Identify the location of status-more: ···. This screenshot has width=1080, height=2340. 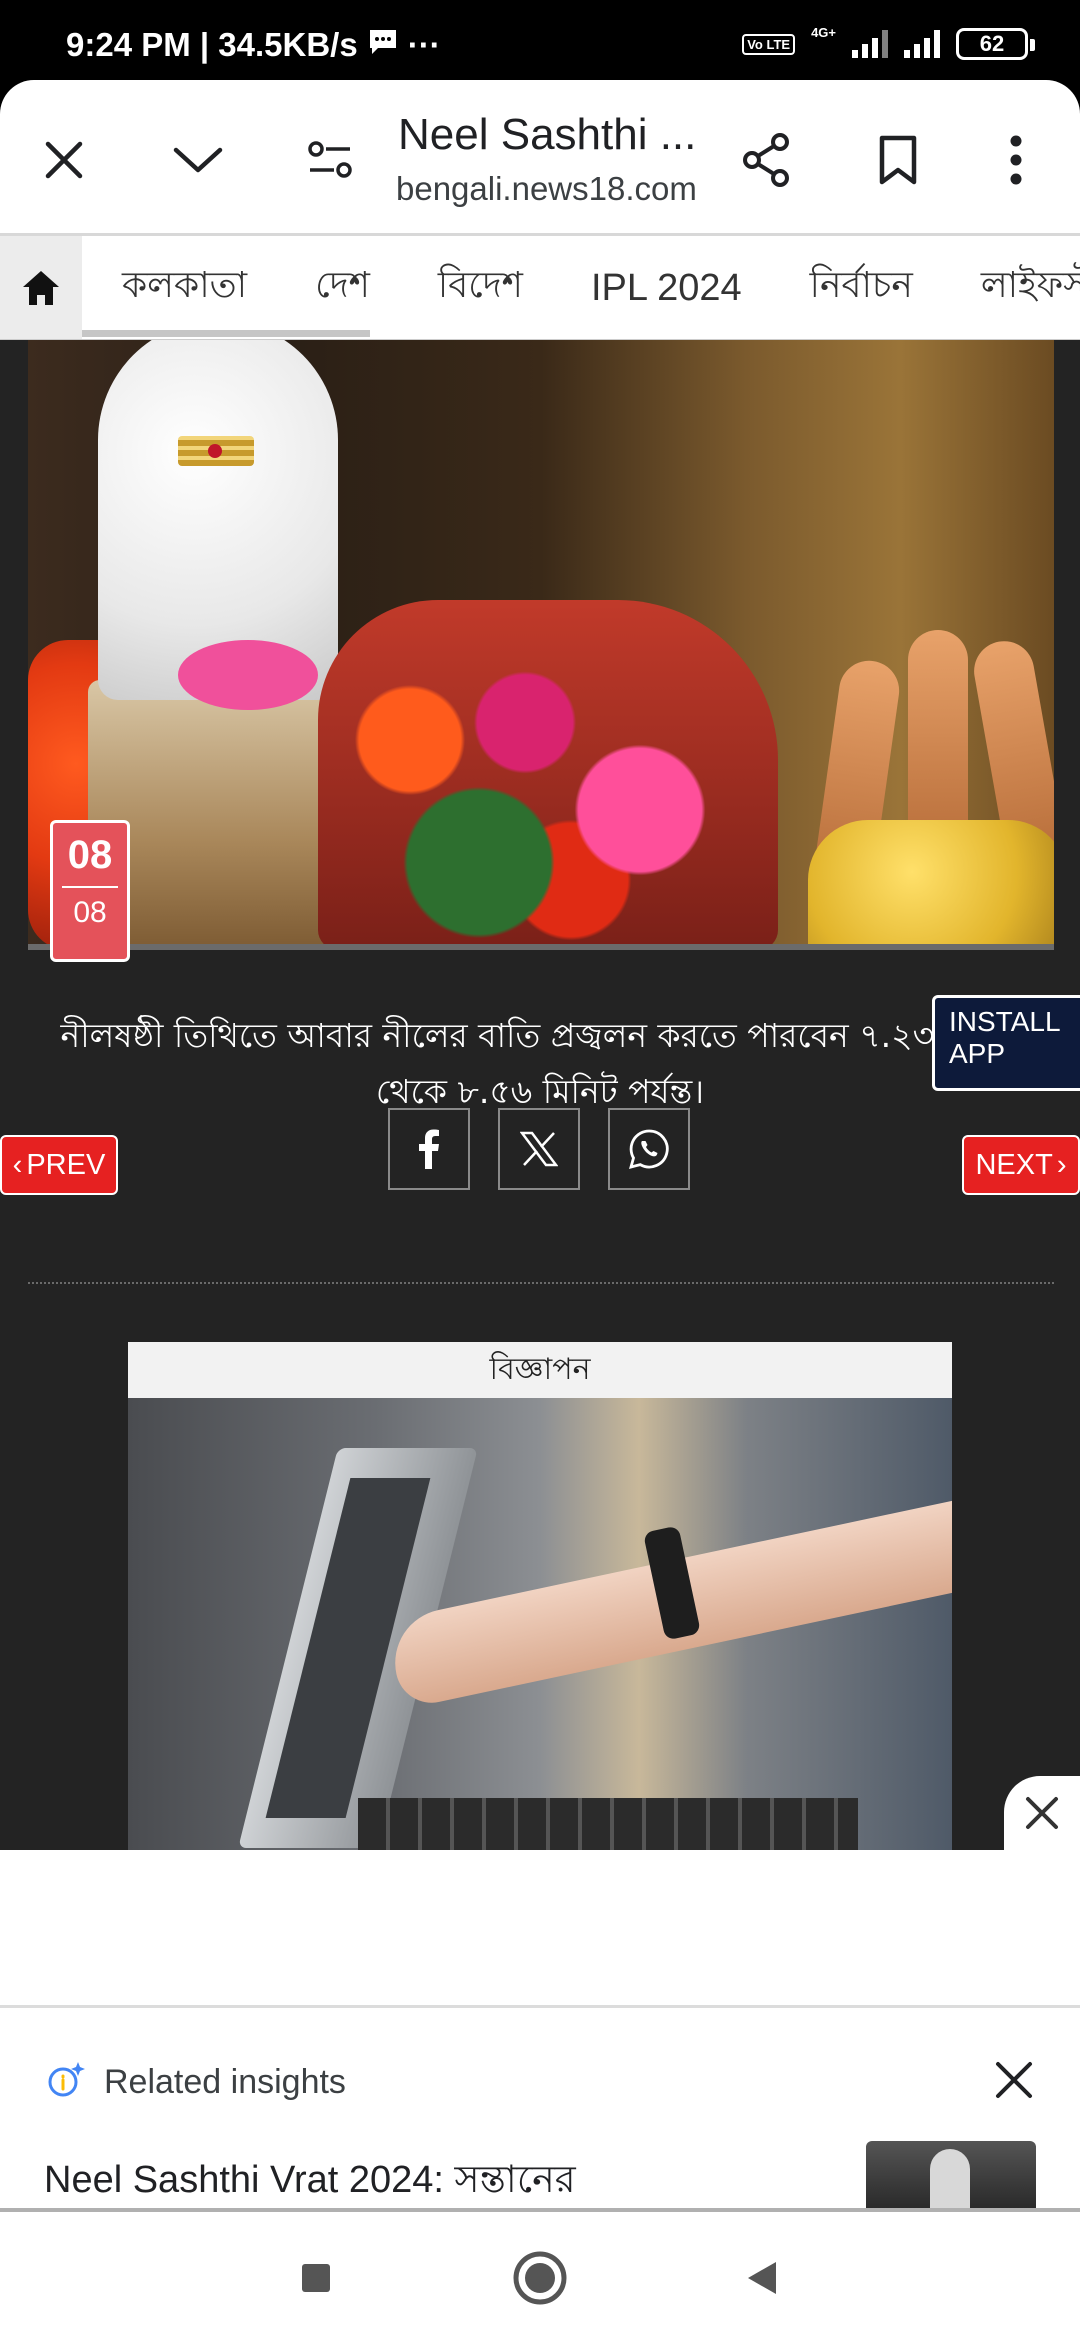
(424, 44).